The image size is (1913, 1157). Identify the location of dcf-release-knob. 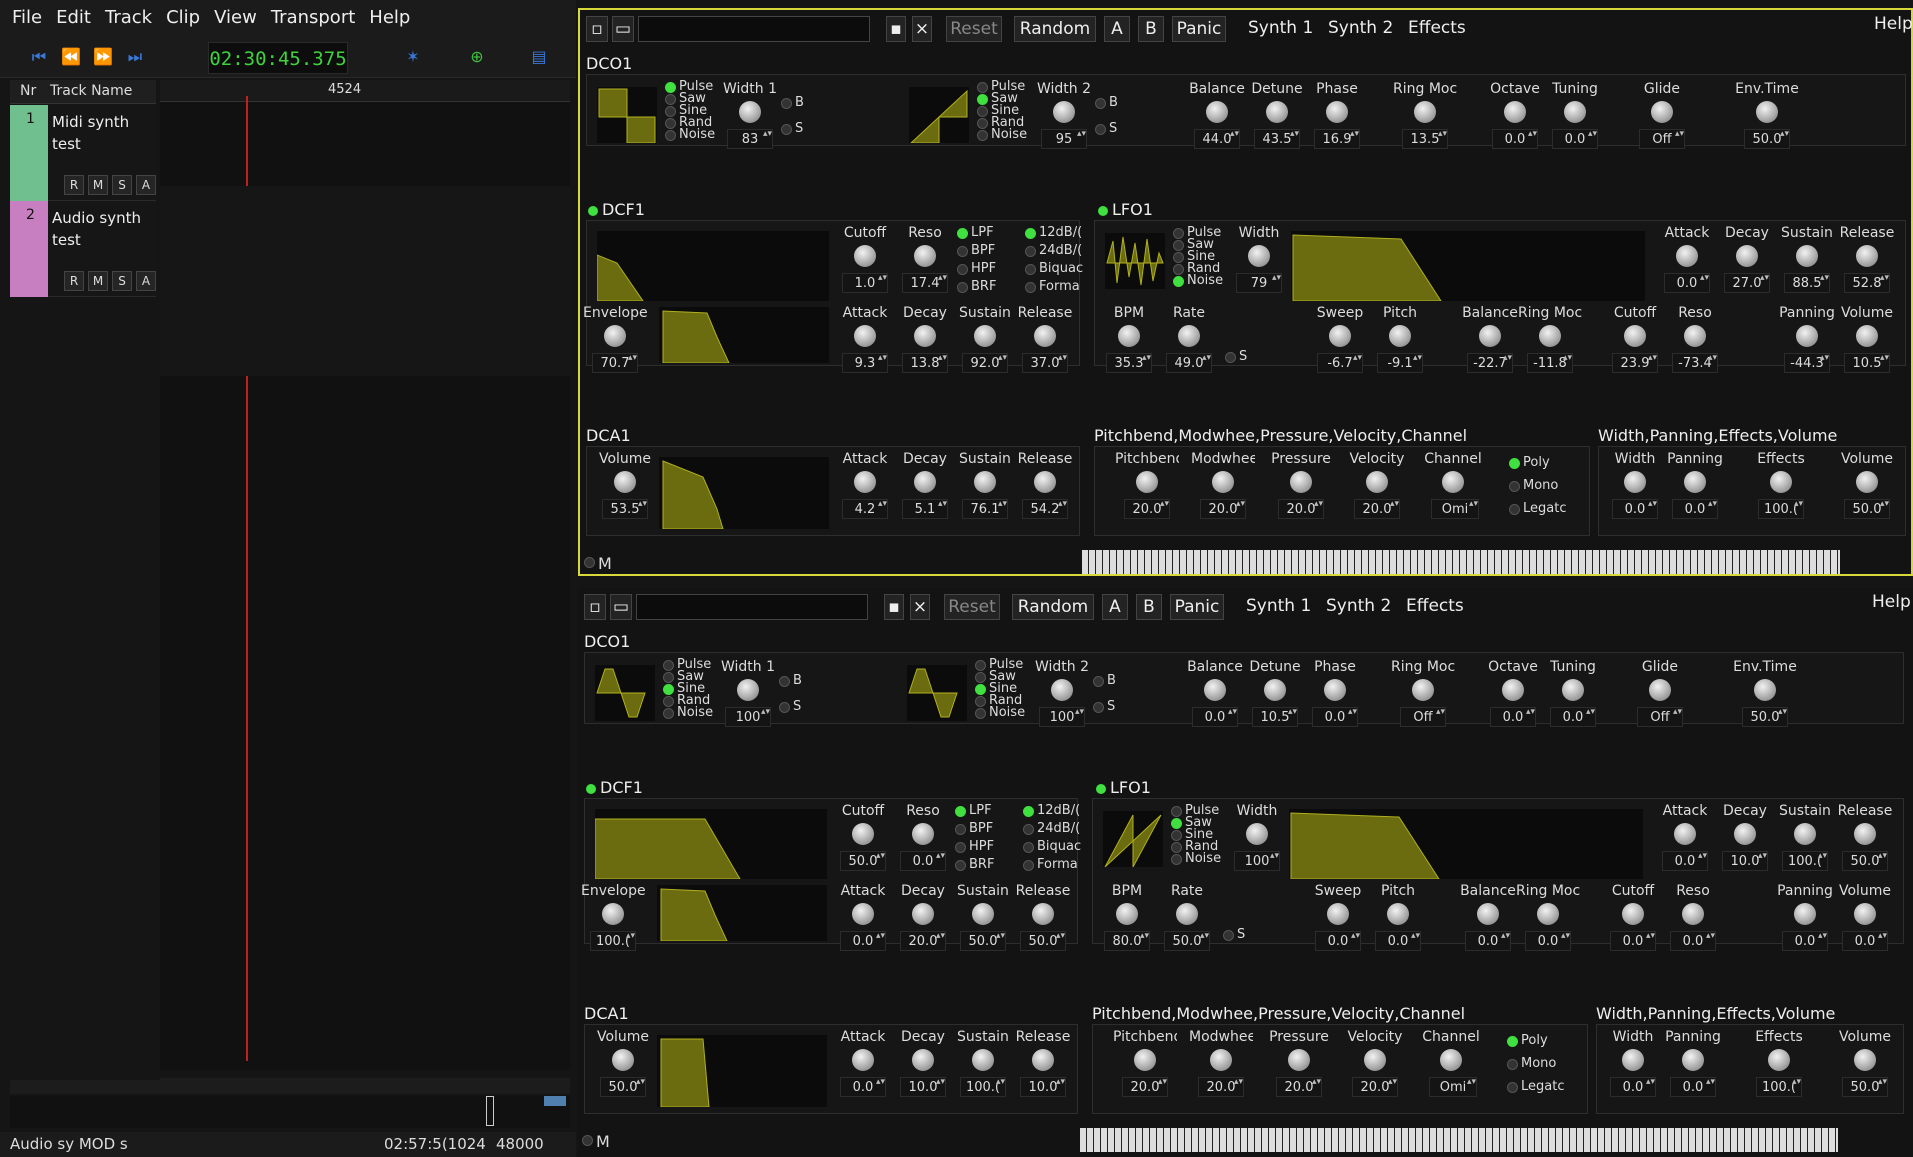
(1043, 914).